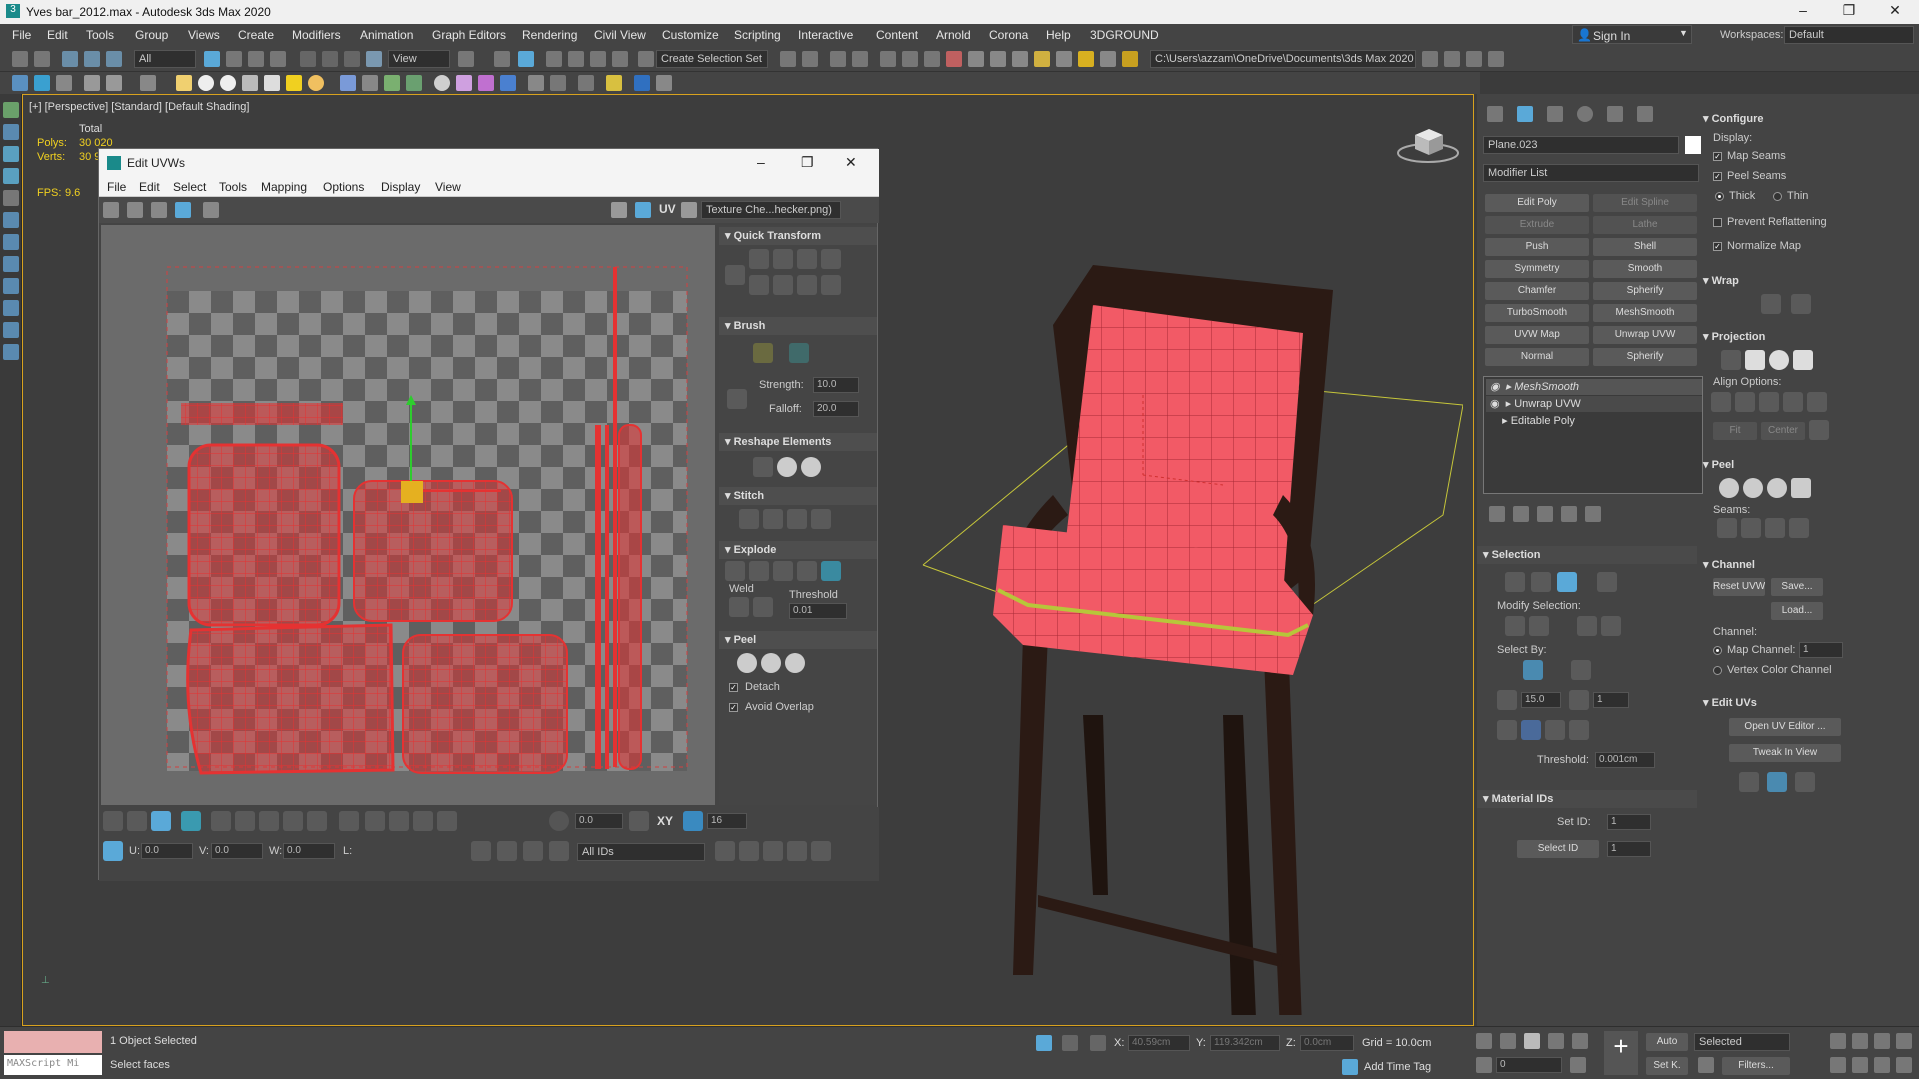 Image resolution: width=1919 pixels, height=1079 pixels. Describe the element at coordinates (469, 35) in the screenshot. I see `menu-graph-editors: Graph Editors` at that location.